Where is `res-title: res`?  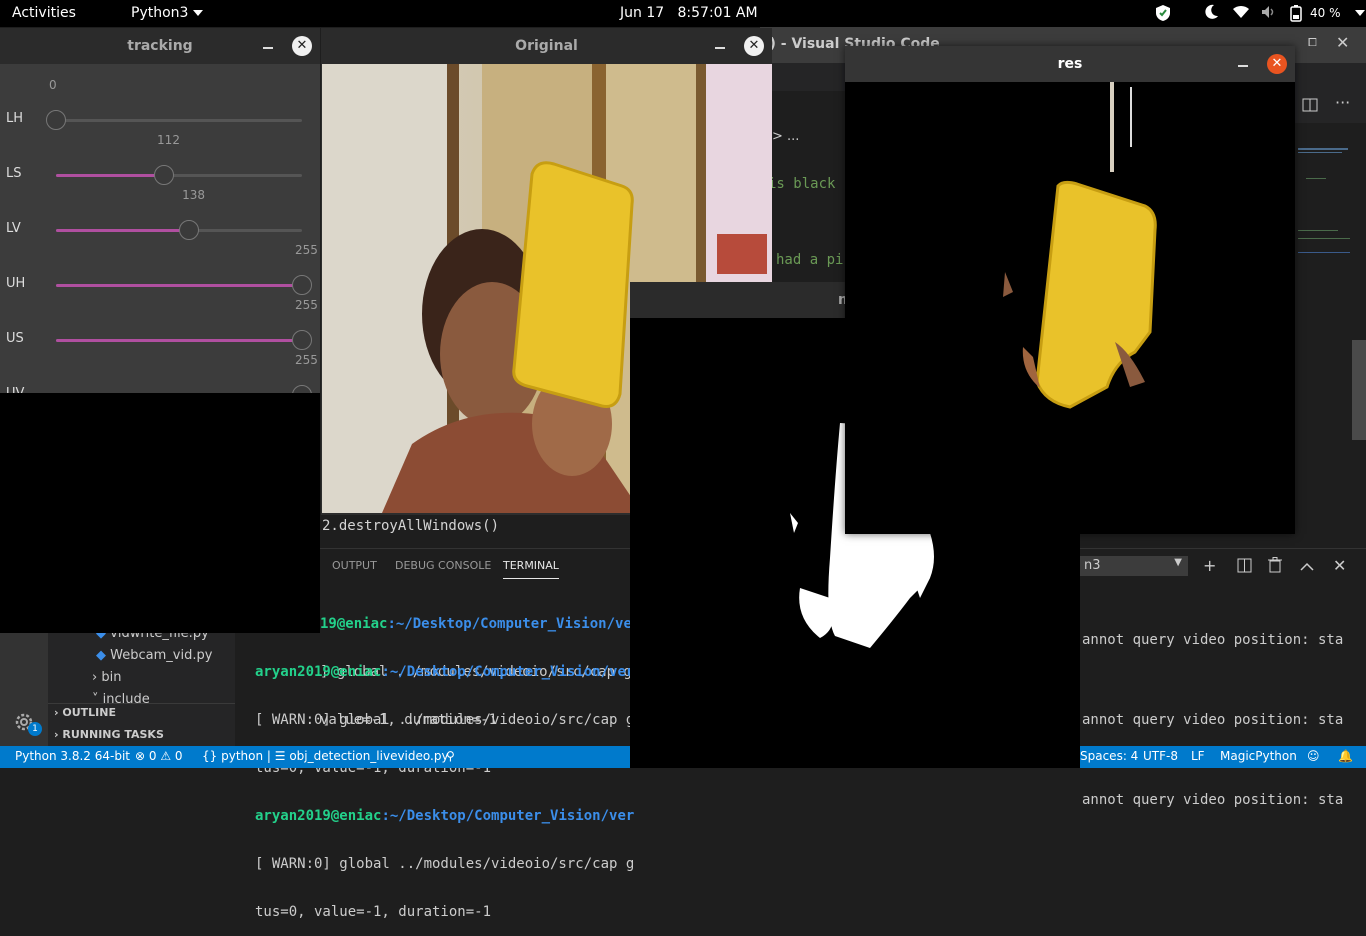 res-title: res is located at coordinates (1070, 64).